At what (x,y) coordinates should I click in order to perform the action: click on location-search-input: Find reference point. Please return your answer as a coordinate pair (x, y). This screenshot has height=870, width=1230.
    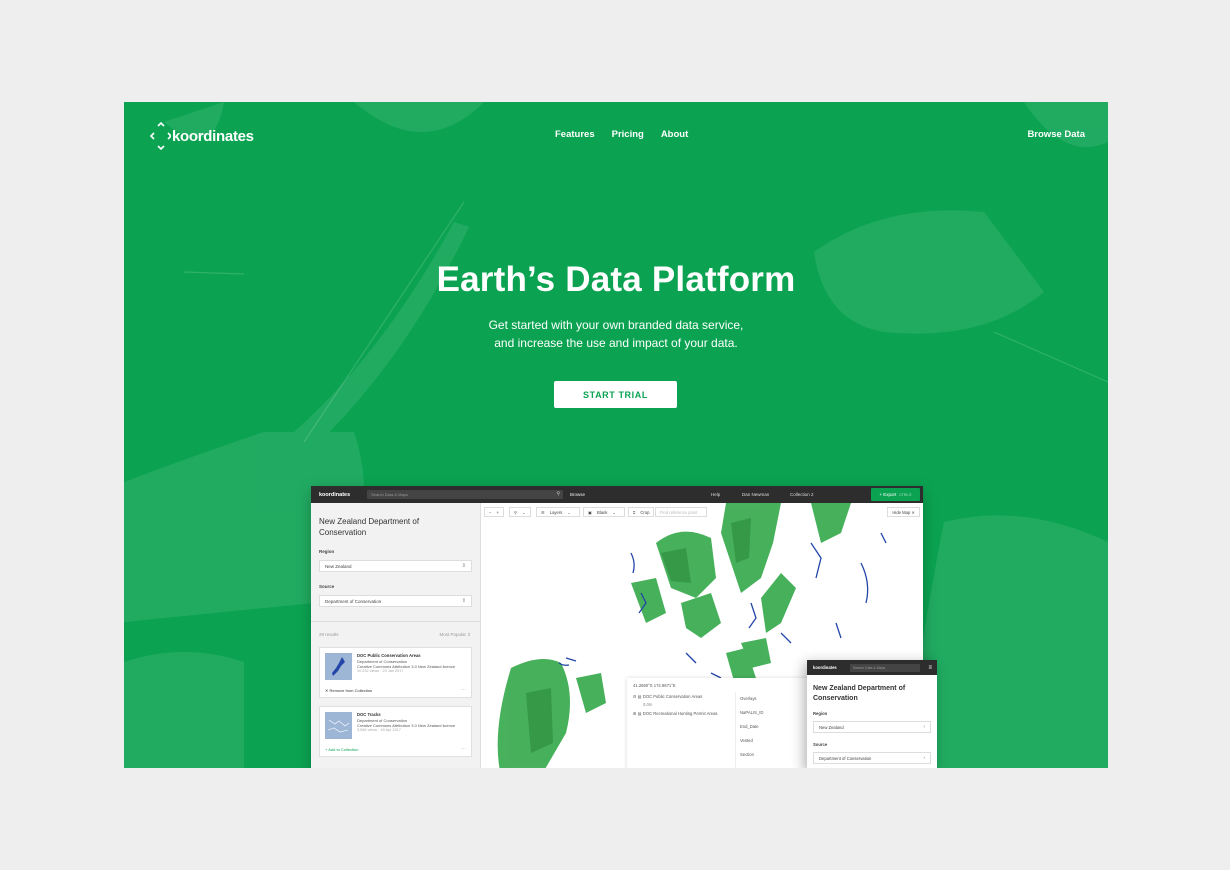
    Looking at the image, I should click on (681, 512).